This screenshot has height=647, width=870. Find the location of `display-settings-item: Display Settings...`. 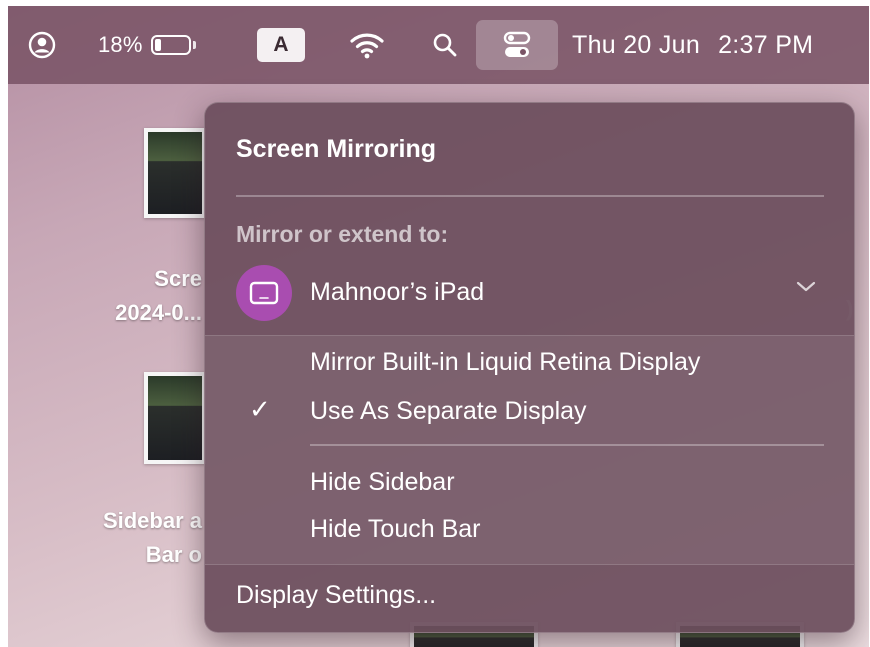

display-settings-item: Display Settings... is located at coordinates (336, 595).